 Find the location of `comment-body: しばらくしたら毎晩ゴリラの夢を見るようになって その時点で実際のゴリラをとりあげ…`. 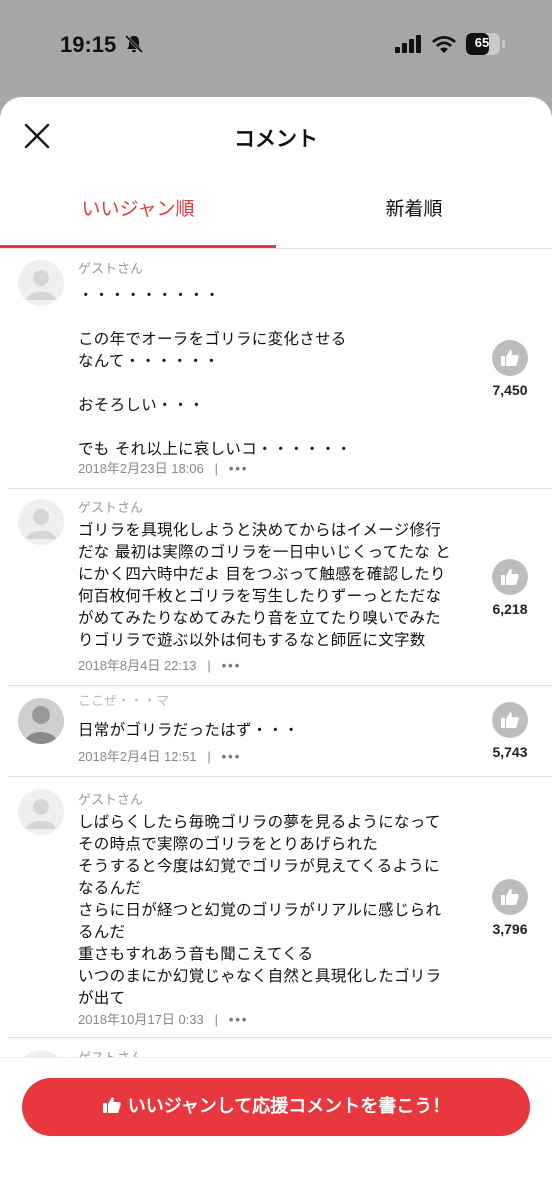

comment-body: しばらくしたら毎晩ゴリラの夢を見るようになって その時点で実際のゴリラをとりあげ… is located at coordinates (260, 910).